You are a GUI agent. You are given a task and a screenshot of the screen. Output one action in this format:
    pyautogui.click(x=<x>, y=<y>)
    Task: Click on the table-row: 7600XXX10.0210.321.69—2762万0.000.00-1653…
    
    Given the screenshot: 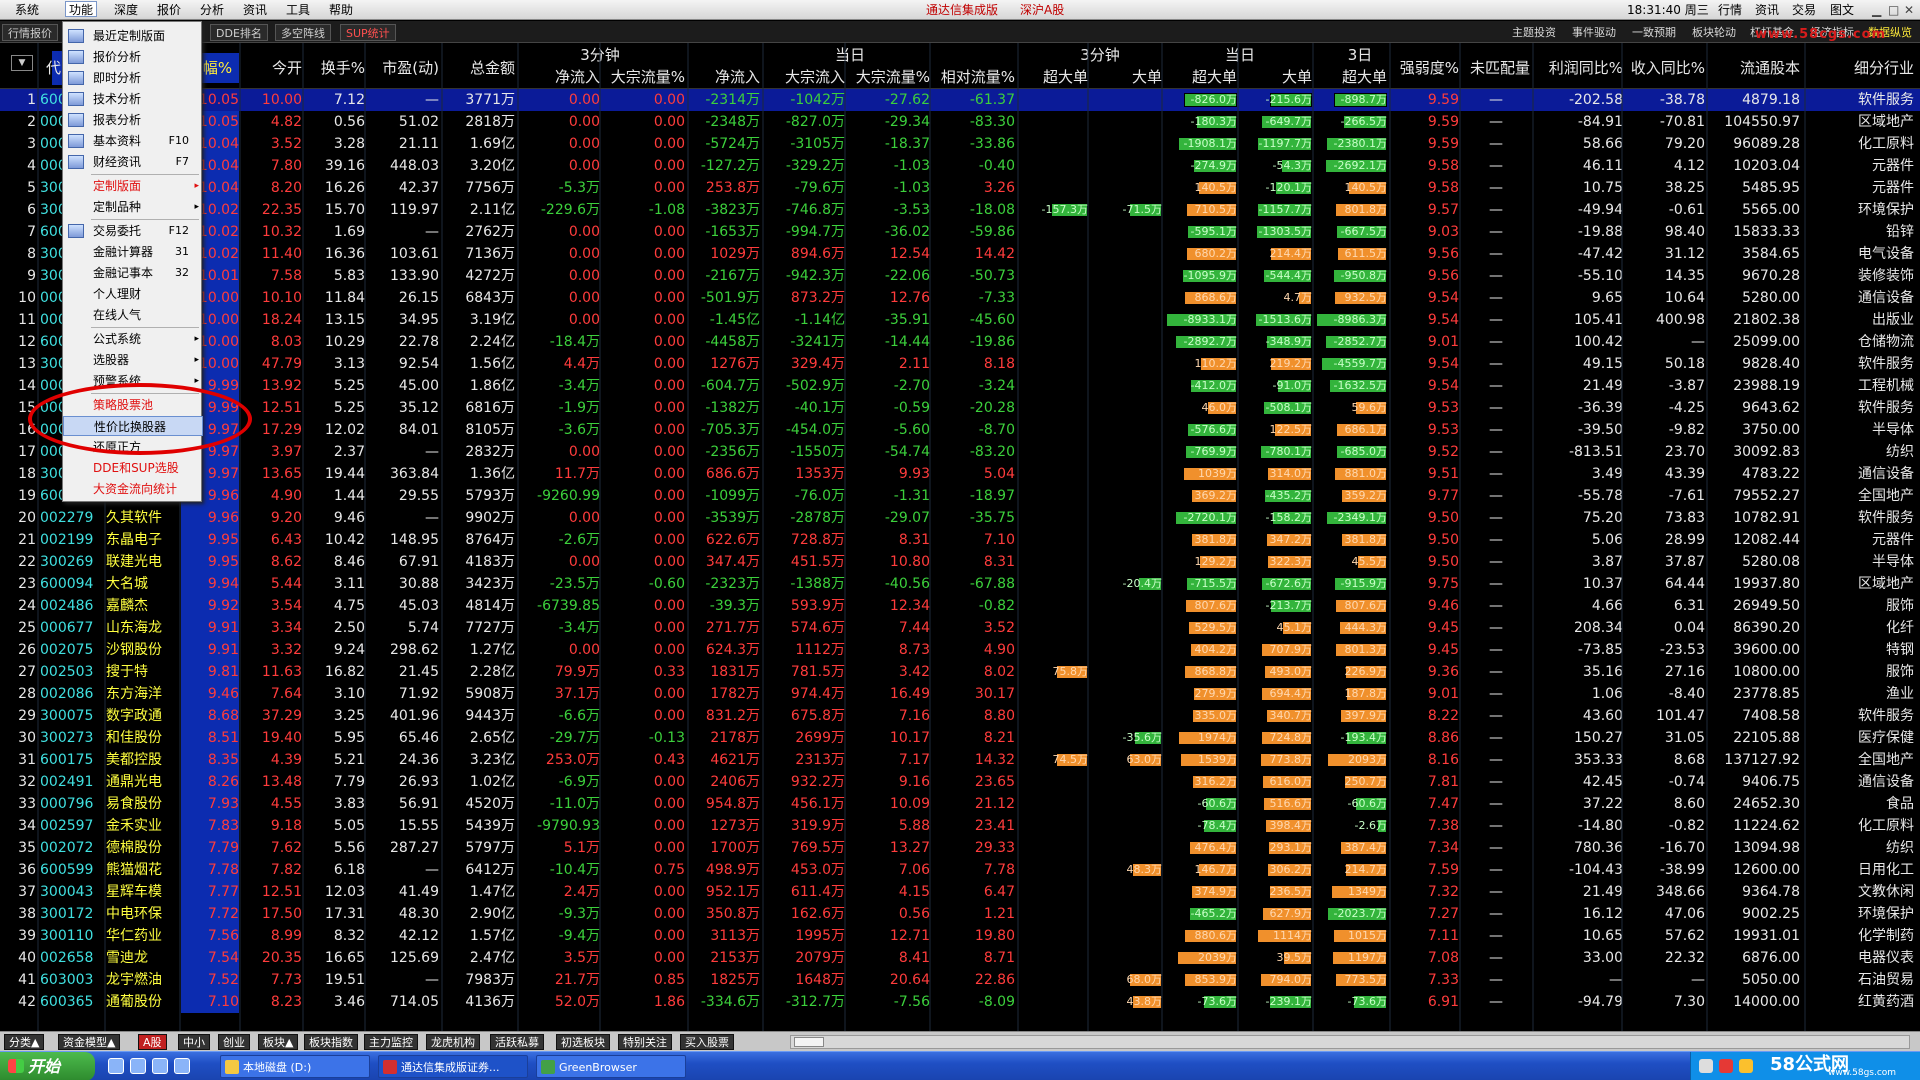 What is the action you would take?
    pyautogui.click(x=960, y=232)
    